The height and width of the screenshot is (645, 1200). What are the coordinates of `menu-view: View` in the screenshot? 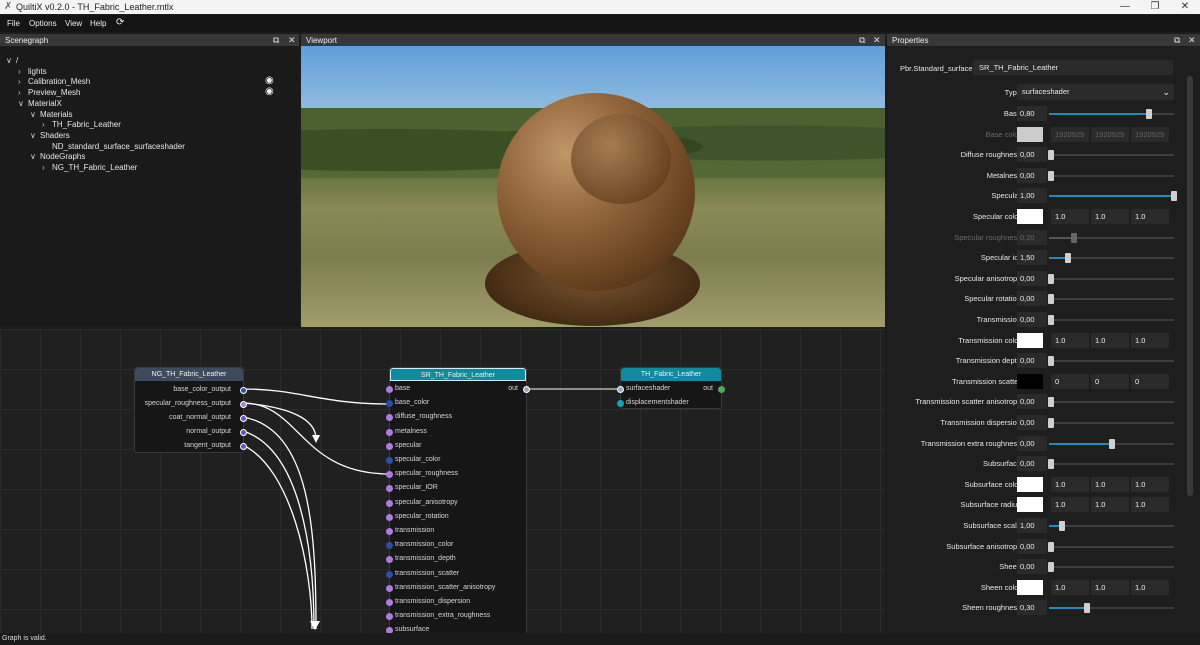 It's located at (73, 23).